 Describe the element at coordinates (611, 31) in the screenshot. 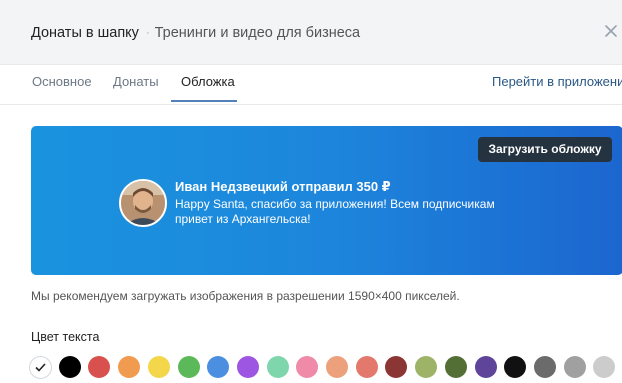

I see `close-icon` at that location.